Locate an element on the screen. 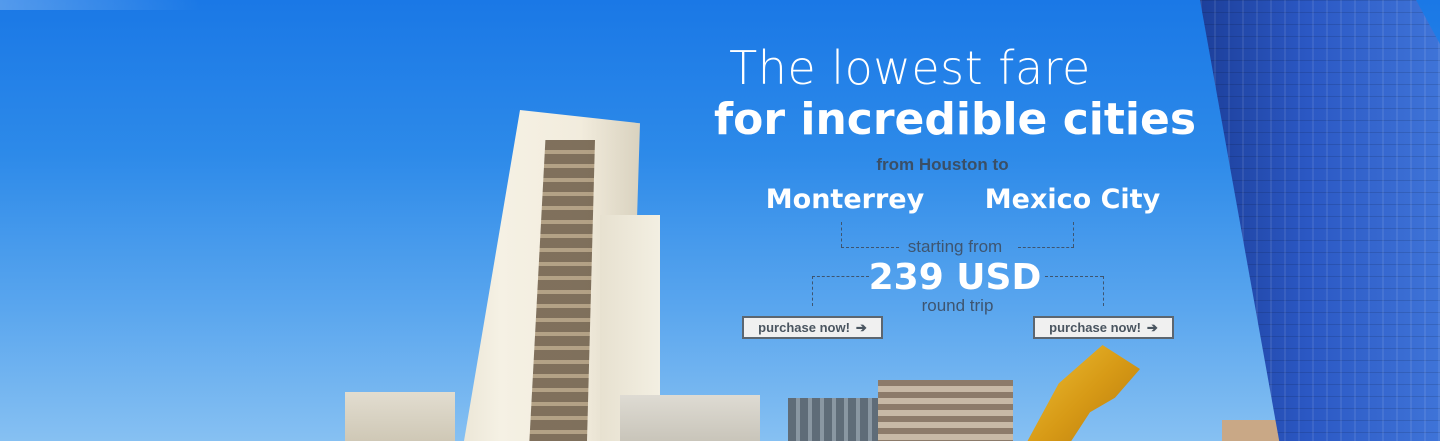  trip-type-label: round trip is located at coordinates (957, 305).